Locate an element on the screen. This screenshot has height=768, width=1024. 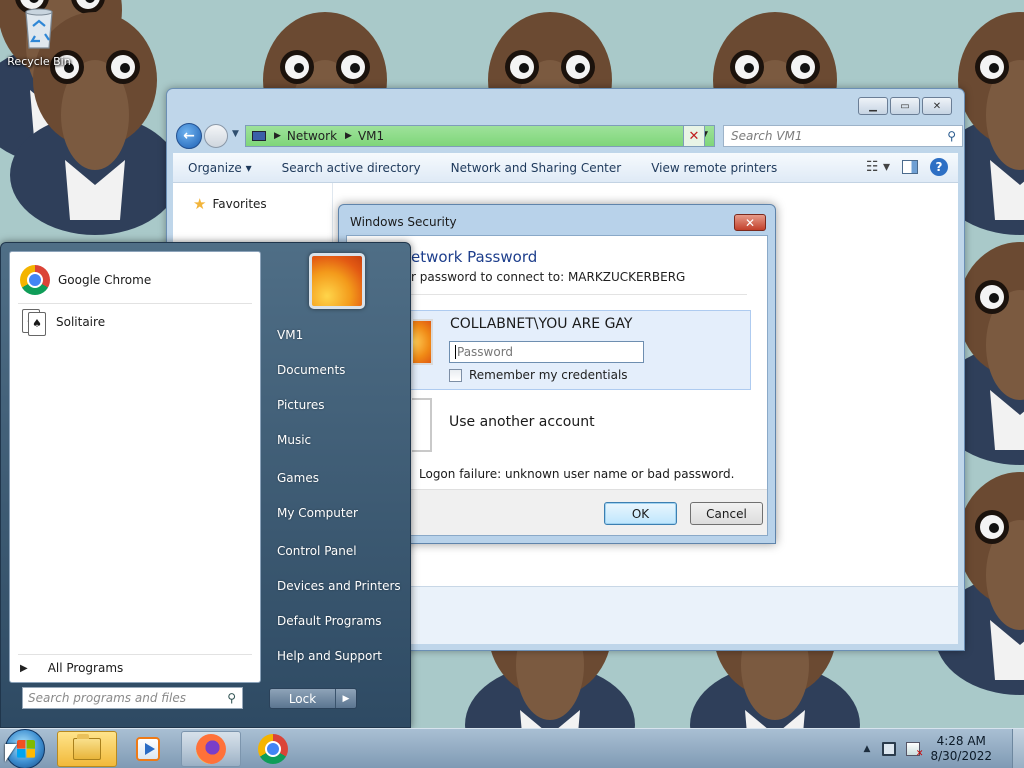
start-link-help-support: Help and Support is located at coordinates (329, 656).